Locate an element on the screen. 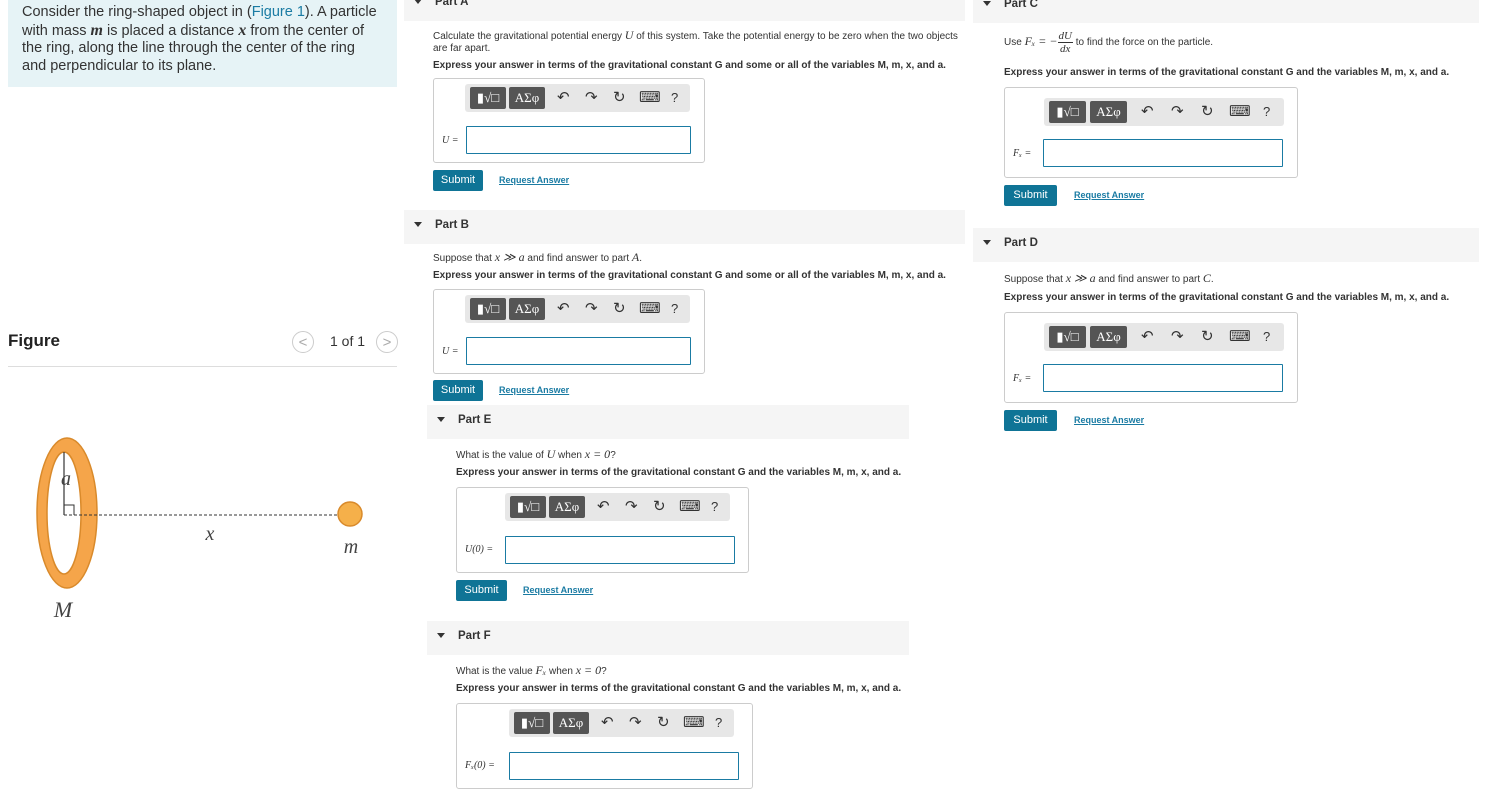 This screenshot has width=1487, height=792. part-e-request-answer-link: Request Answer is located at coordinates (558, 590).